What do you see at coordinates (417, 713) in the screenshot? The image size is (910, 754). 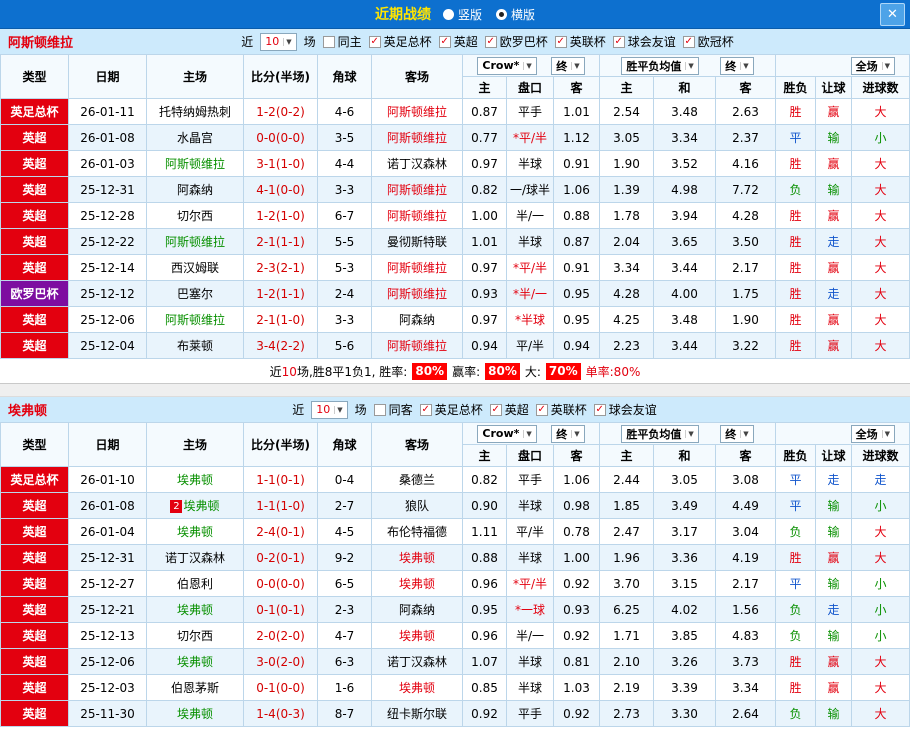 I see `away-team: 纽卡斯尔联` at bounding box center [417, 713].